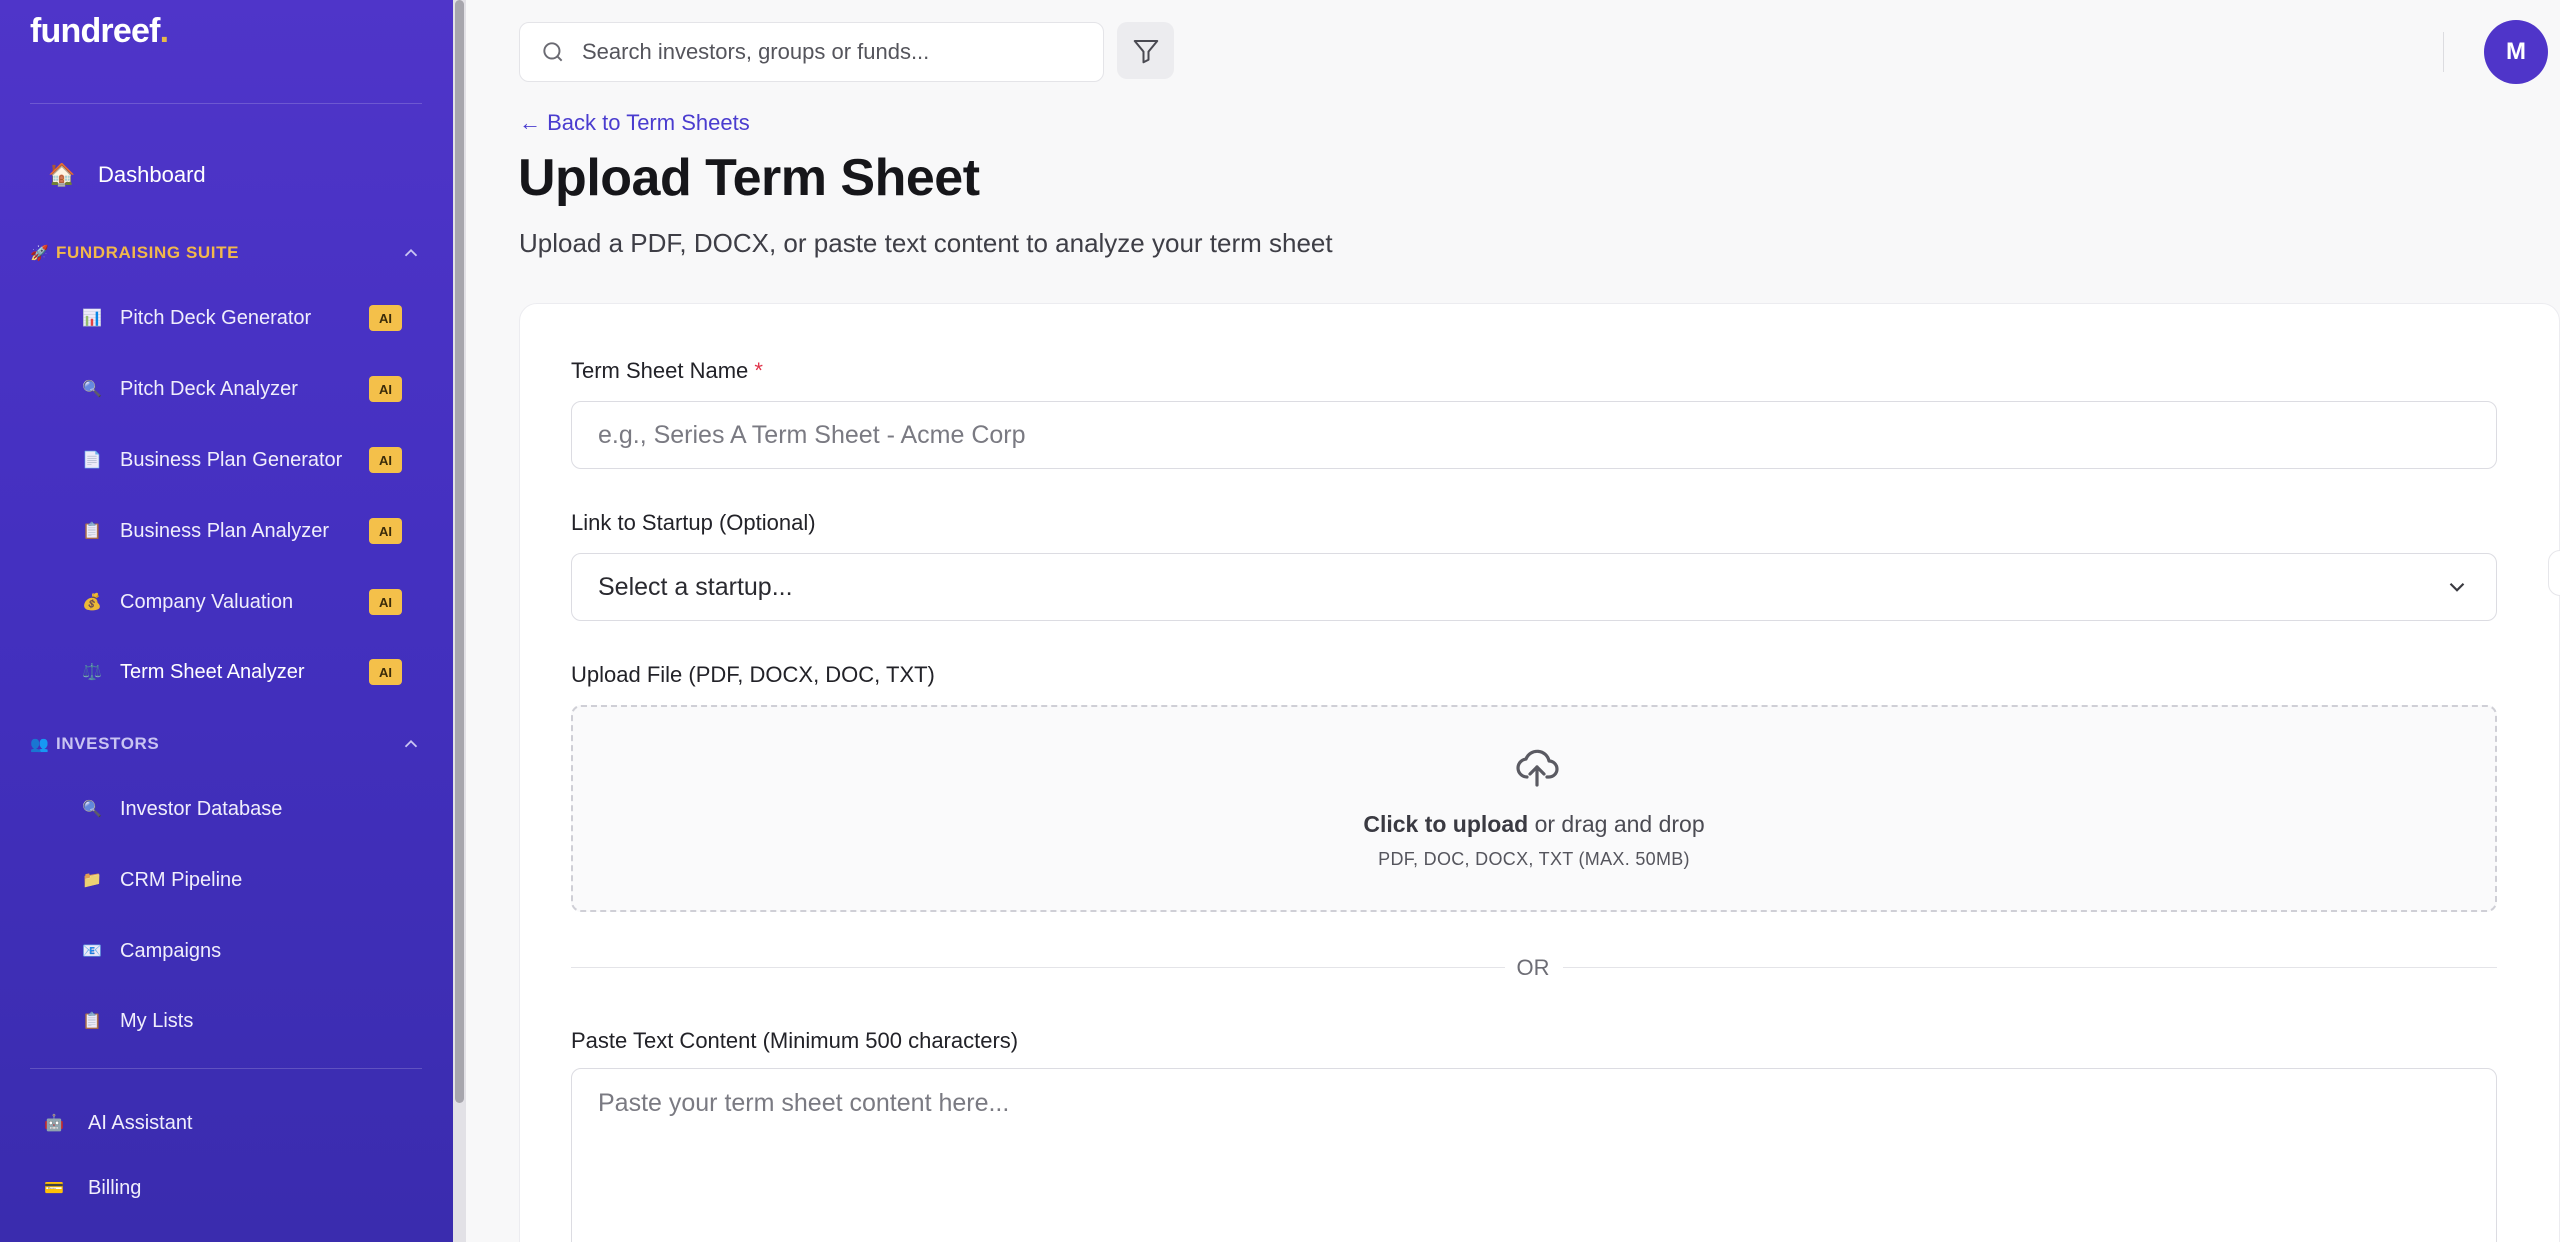 This screenshot has height=1242, width=2560. What do you see at coordinates (842, 52) in the screenshot?
I see `search-input` at bounding box center [842, 52].